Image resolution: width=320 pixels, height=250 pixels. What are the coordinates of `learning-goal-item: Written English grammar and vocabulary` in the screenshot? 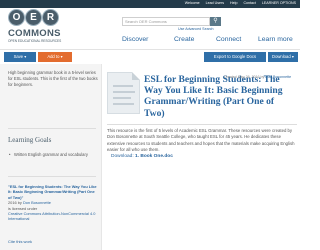 It's located at (52, 155).